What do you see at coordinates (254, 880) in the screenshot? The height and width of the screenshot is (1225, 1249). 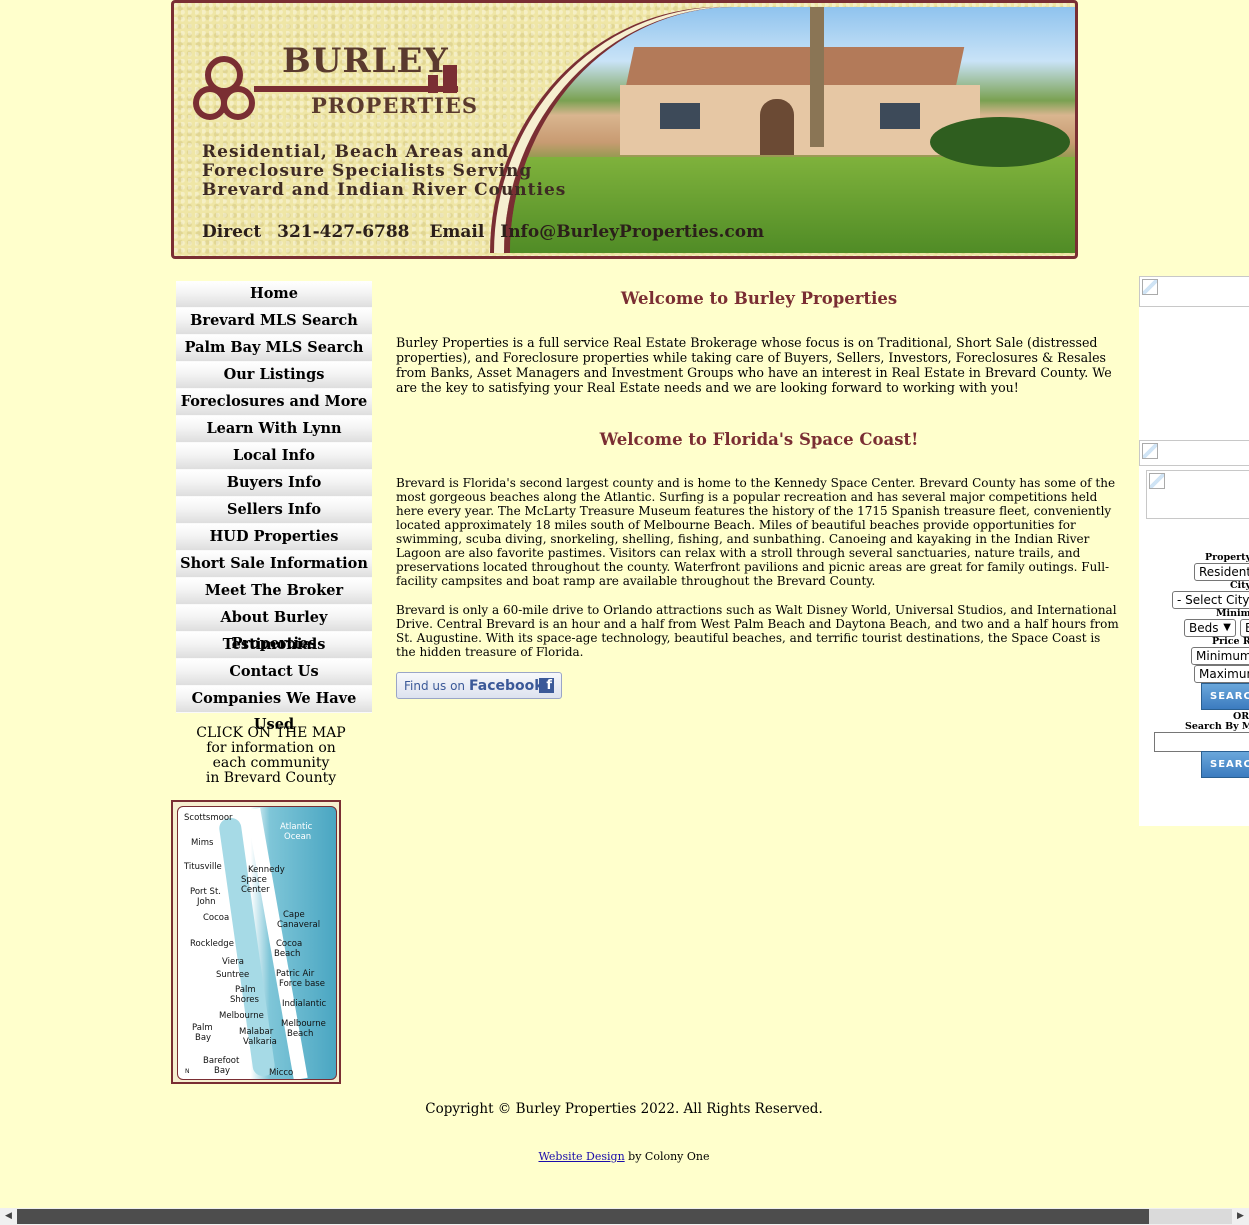 I see `map-label: Space` at bounding box center [254, 880].